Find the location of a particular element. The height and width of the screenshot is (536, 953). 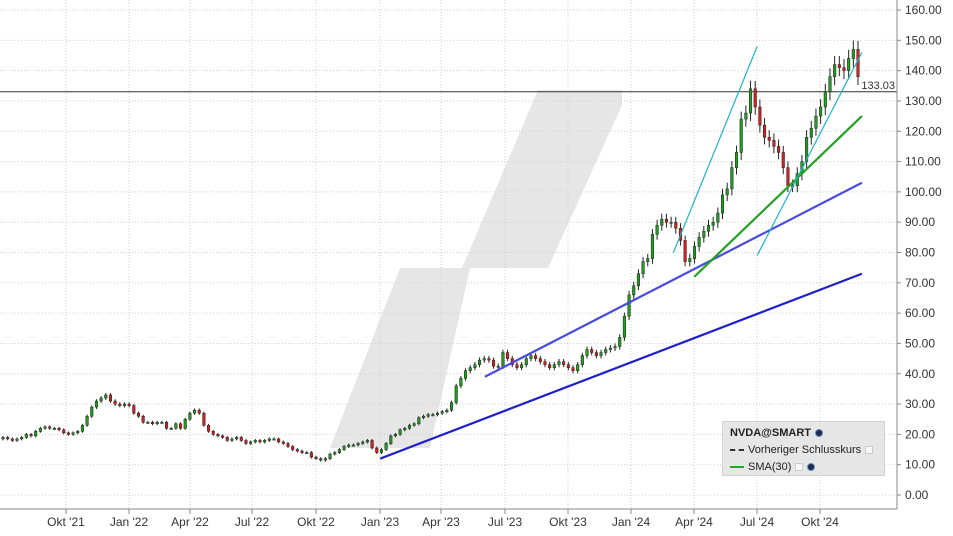

y-tick-label: 10.00 is located at coordinates (920, 465).